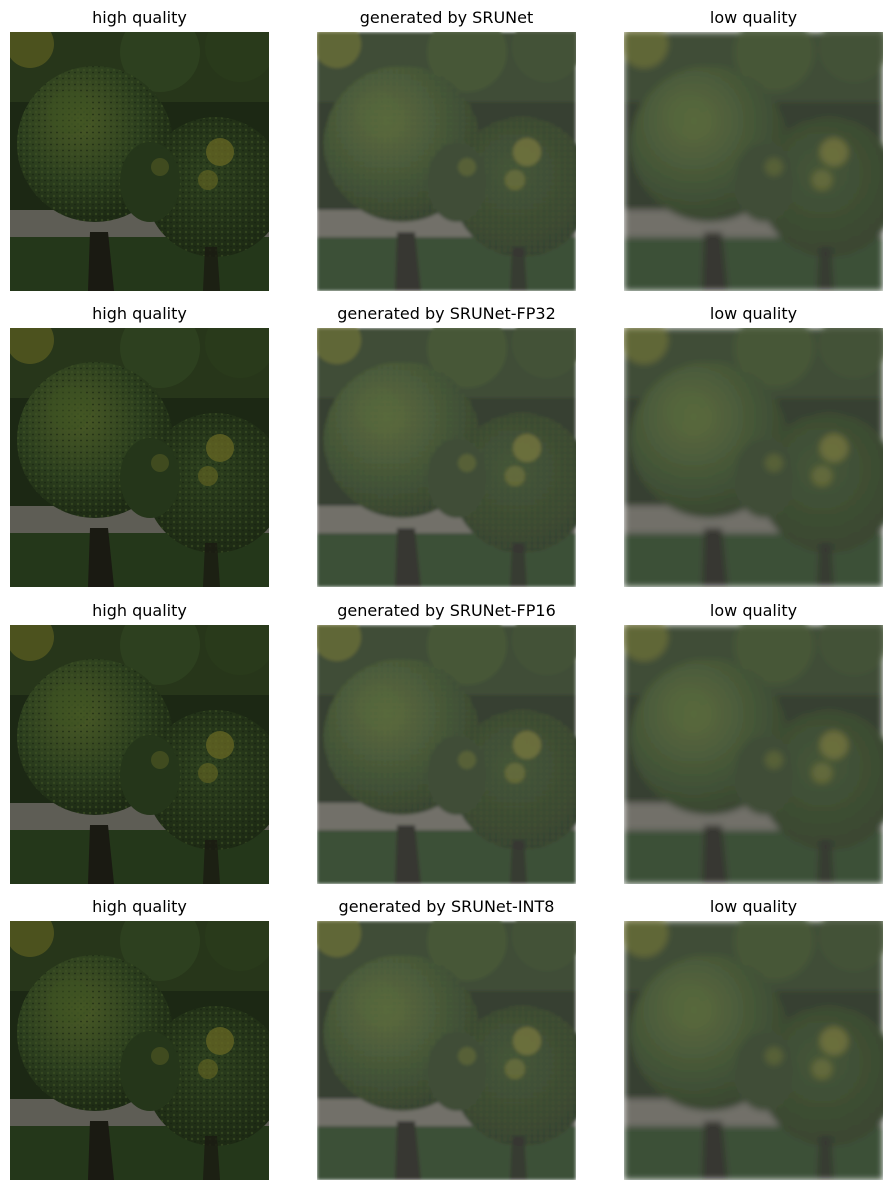 The image size is (893, 1190). I want to click on panel-title: generated by SRUNet-FP16, so click(446, 610).